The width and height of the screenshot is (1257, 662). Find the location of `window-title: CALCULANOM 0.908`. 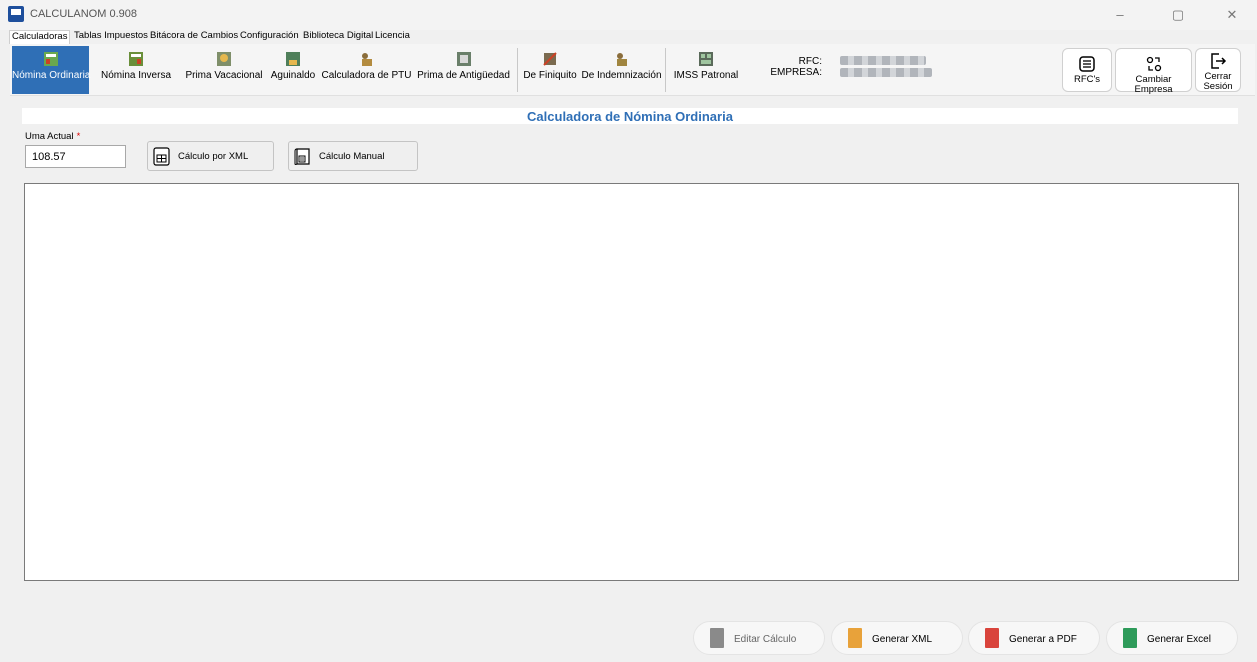

window-title: CALCULANOM 0.908 is located at coordinates (83, 14).